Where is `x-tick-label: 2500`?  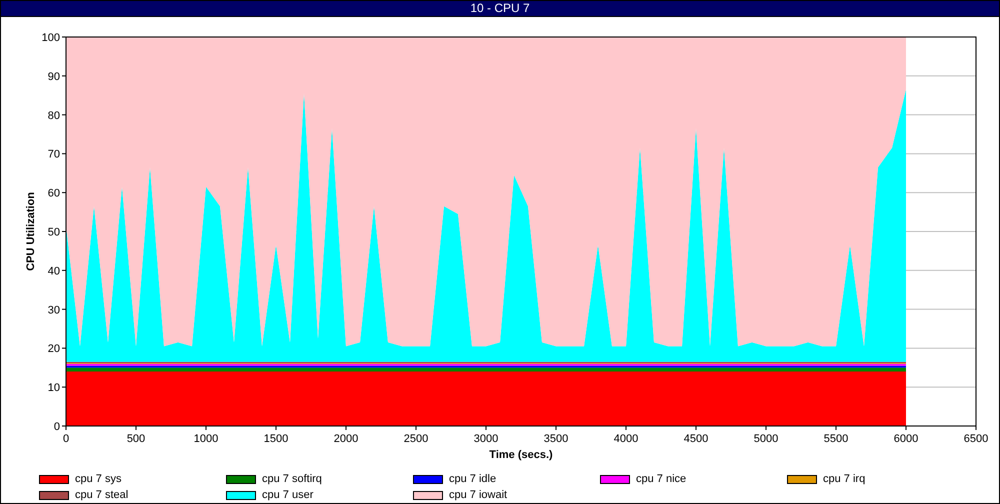 x-tick-label: 2500 is located at coordinates (416, 439).